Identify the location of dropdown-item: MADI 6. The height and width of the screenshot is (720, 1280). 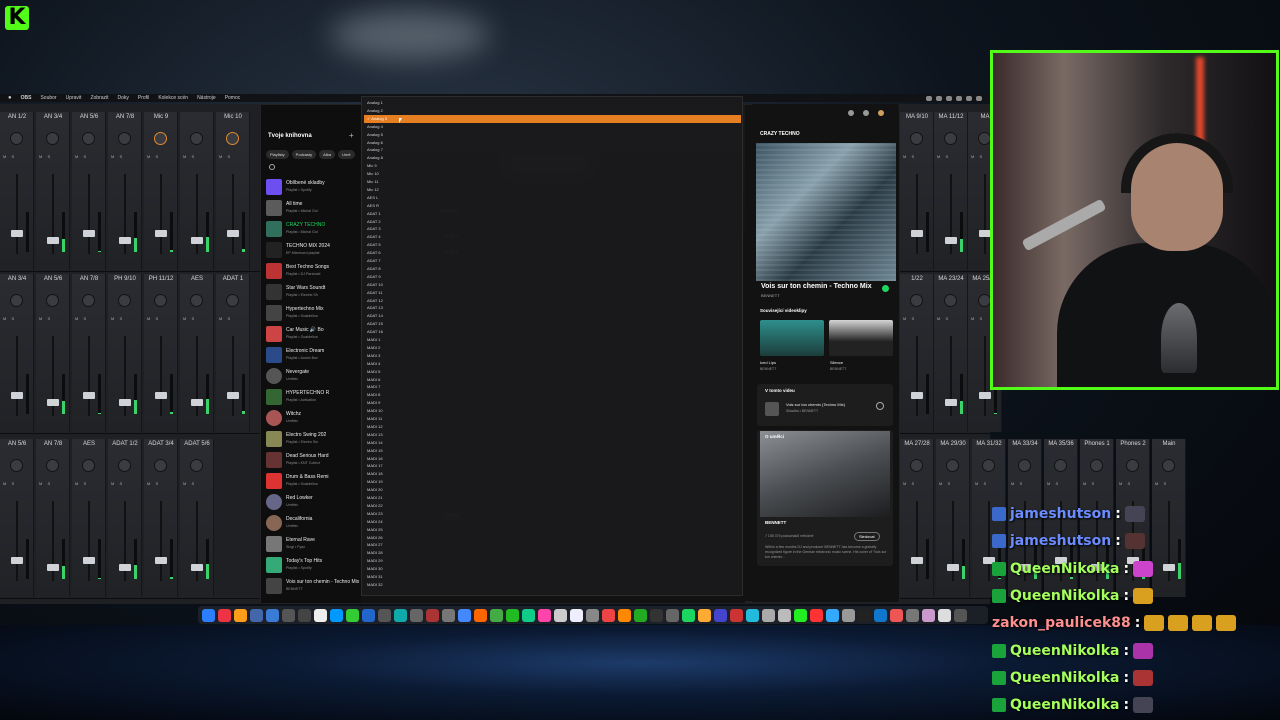
(373, 380).